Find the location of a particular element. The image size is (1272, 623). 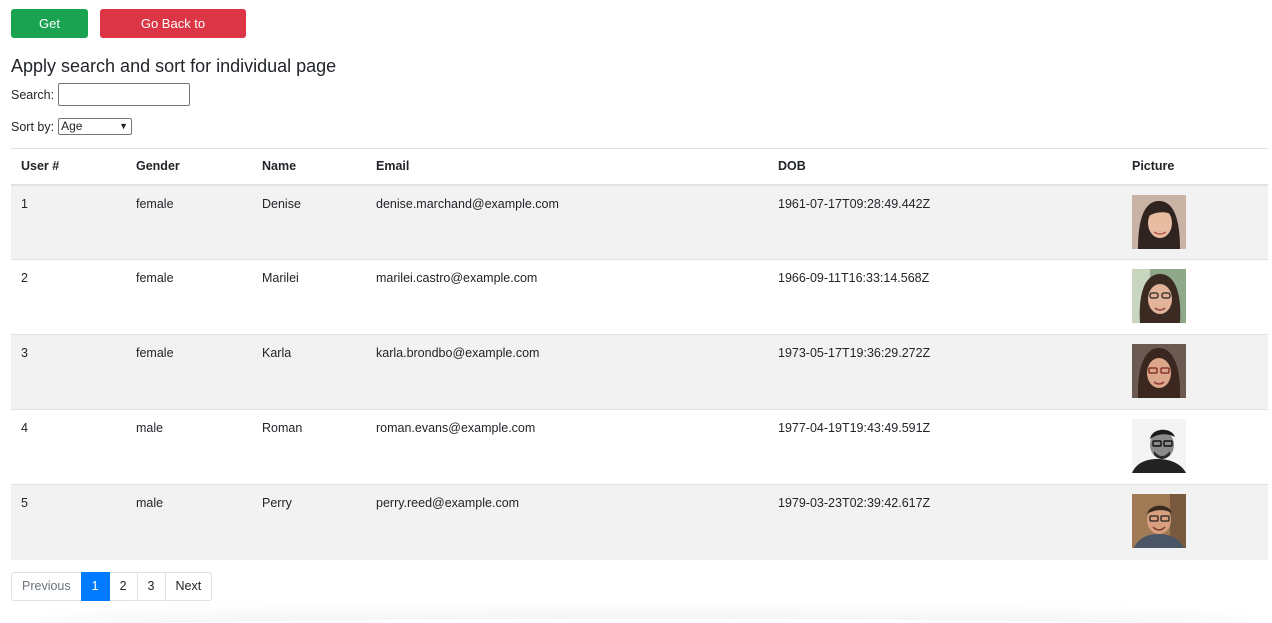

search-row: Search: is located at coordinates (101, 94).